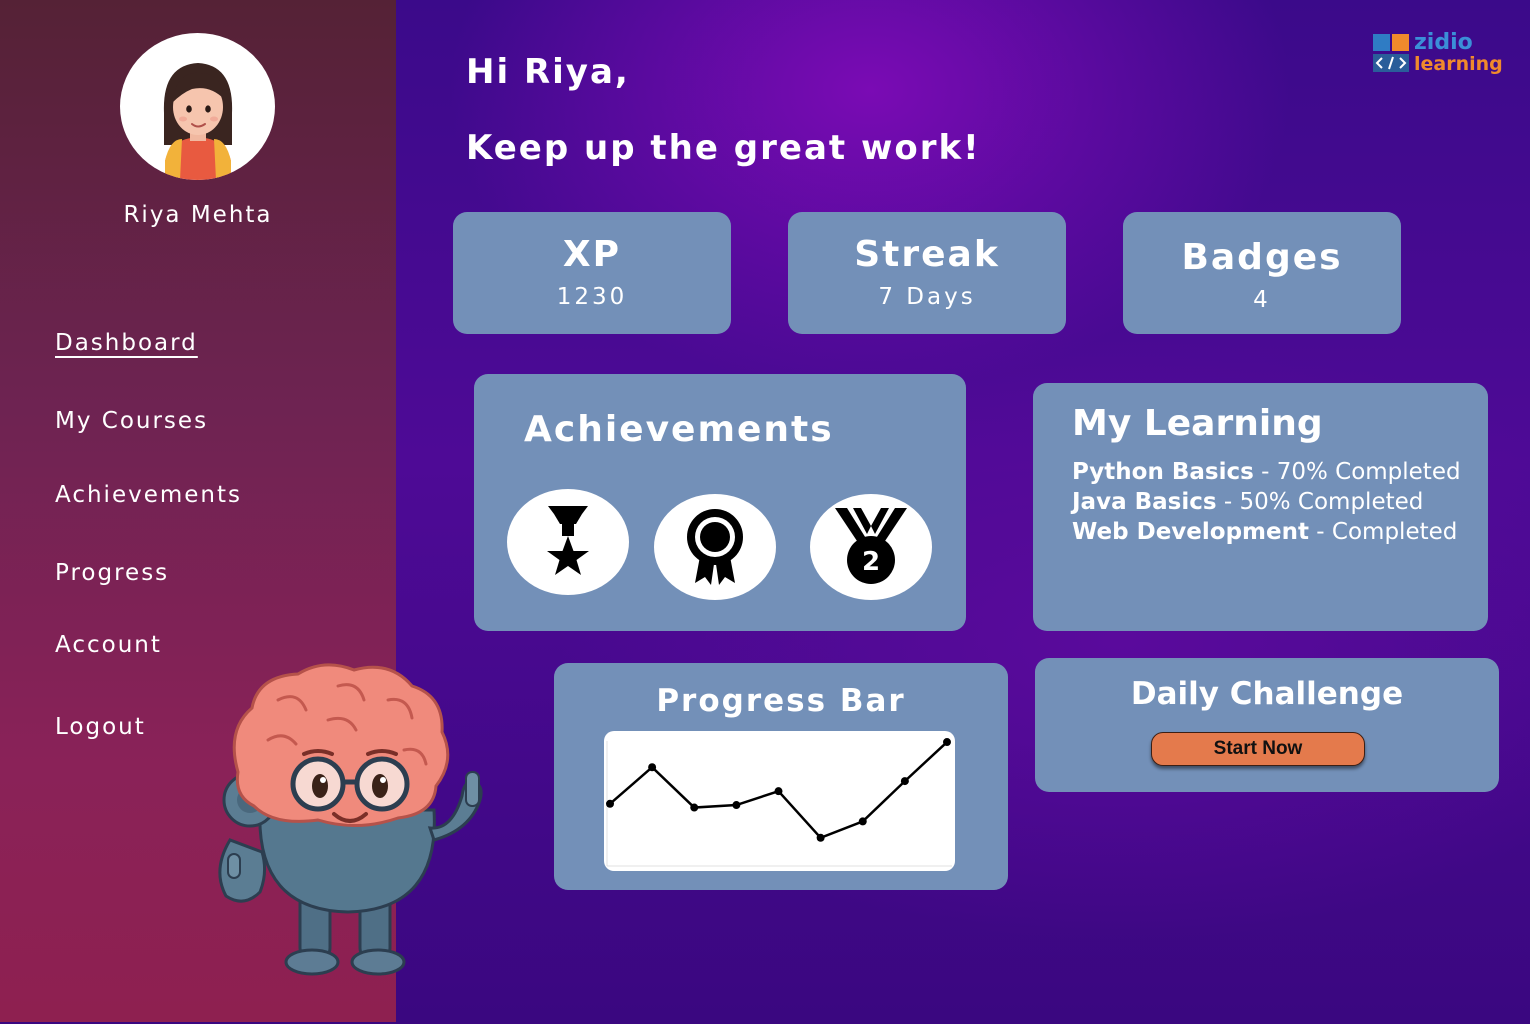 The height and width of the screenshot is (1024, 1530). Describe the element at coordinates (592, 297) in the screenshot. I see `xp-value: 1230` at that location.